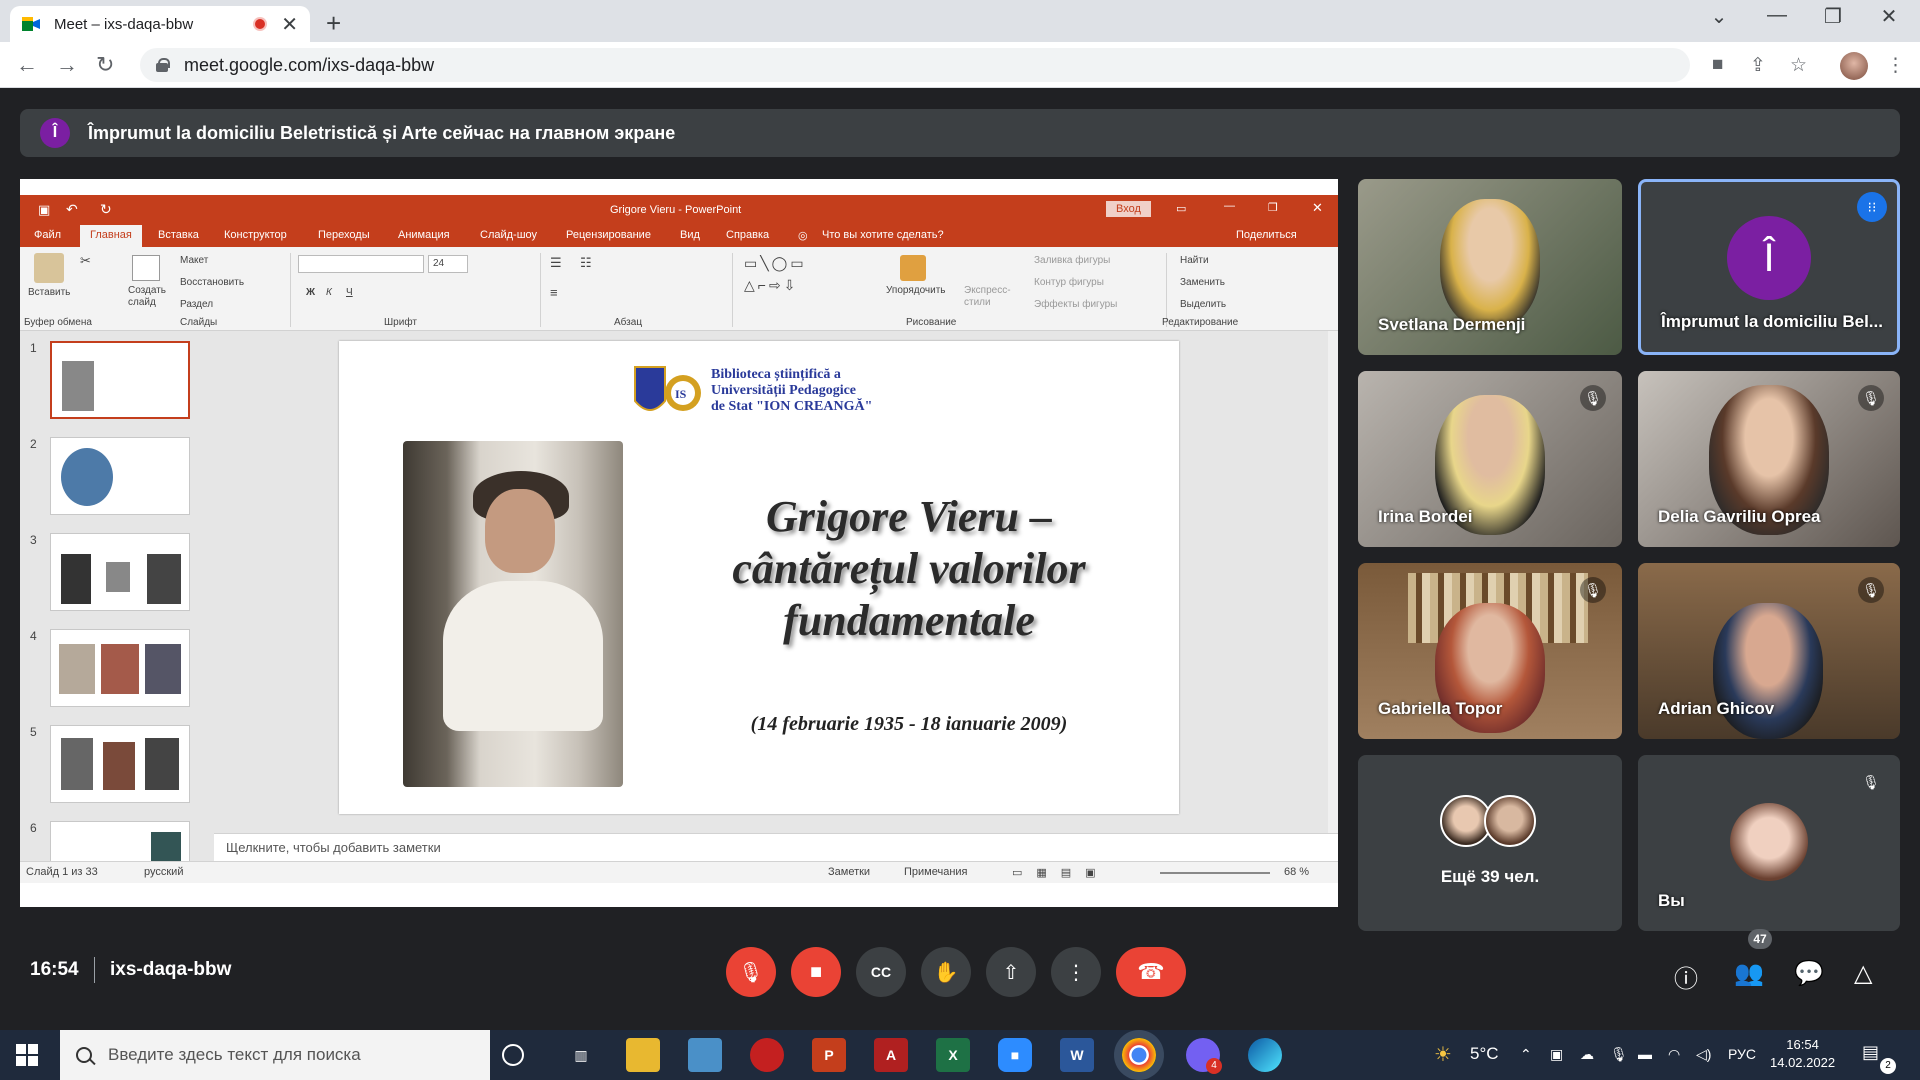  What do you see at coordinates (1556, 1054) in the screenshot?
I see `tray-app-icon: ▣` at bounding box center [1556, 1054].